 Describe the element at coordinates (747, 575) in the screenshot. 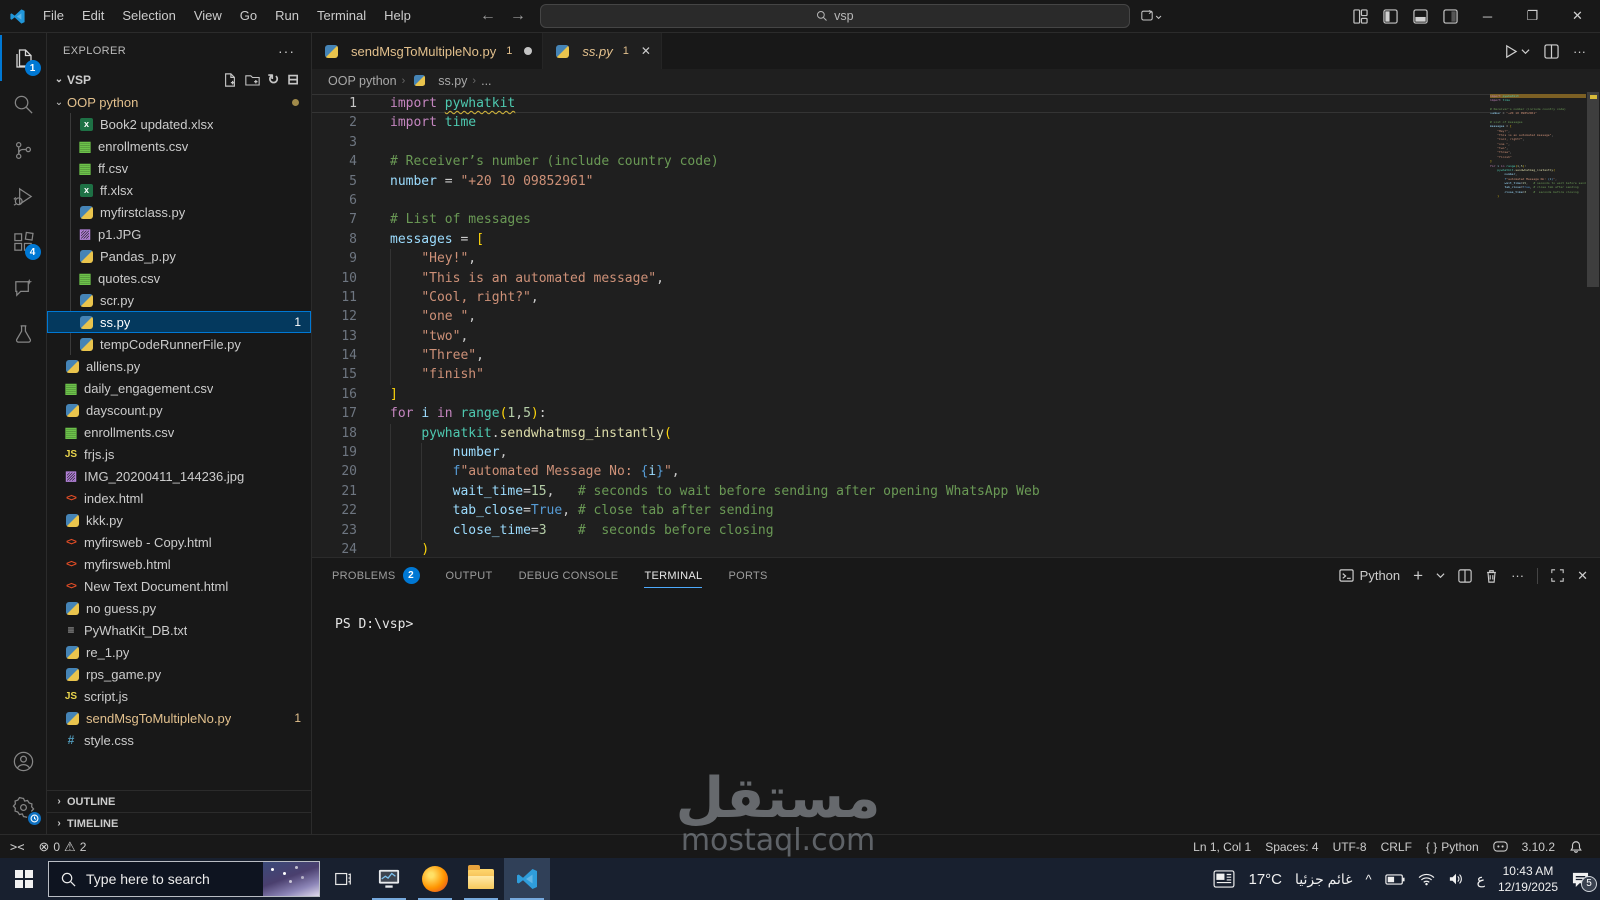

I see `panel-tab-ports: PORTS` at that location.